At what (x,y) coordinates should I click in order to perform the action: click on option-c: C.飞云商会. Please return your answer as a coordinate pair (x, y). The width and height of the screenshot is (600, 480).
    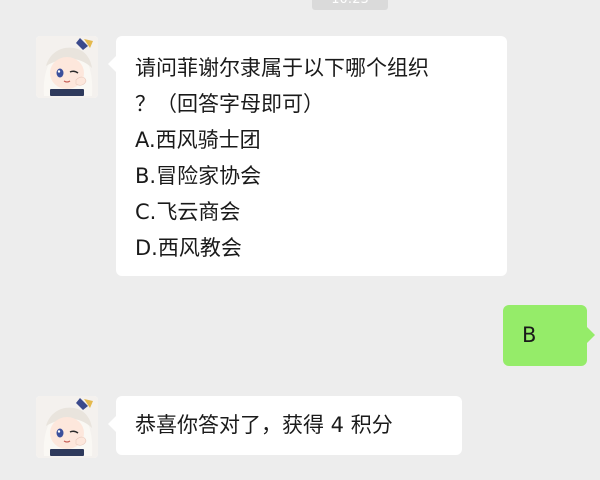
    Looking at the image, I should click on (188, 212).